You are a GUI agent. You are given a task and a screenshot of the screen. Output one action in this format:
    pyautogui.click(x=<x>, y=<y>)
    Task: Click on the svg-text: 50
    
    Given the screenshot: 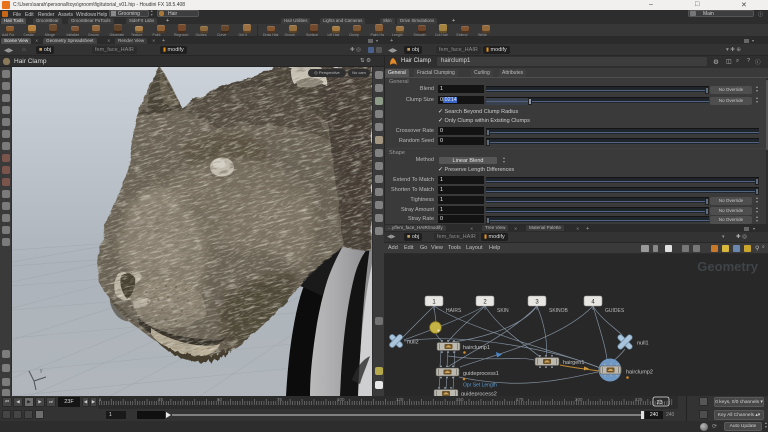 What is the action you would take?
    pyautogui.click(x=220, y=399)
    